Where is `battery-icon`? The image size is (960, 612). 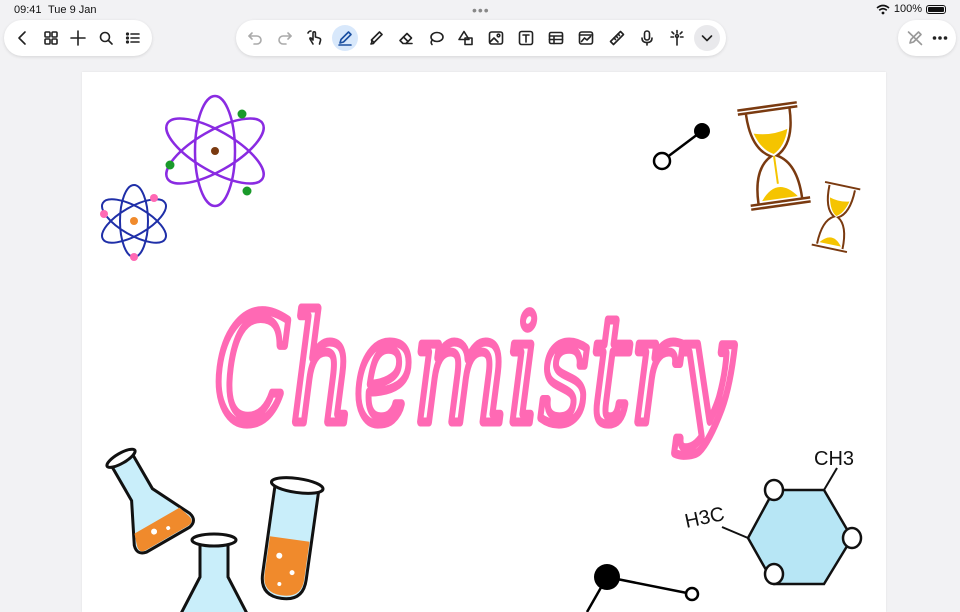
battery-icon is located at coordinates (936, 9).